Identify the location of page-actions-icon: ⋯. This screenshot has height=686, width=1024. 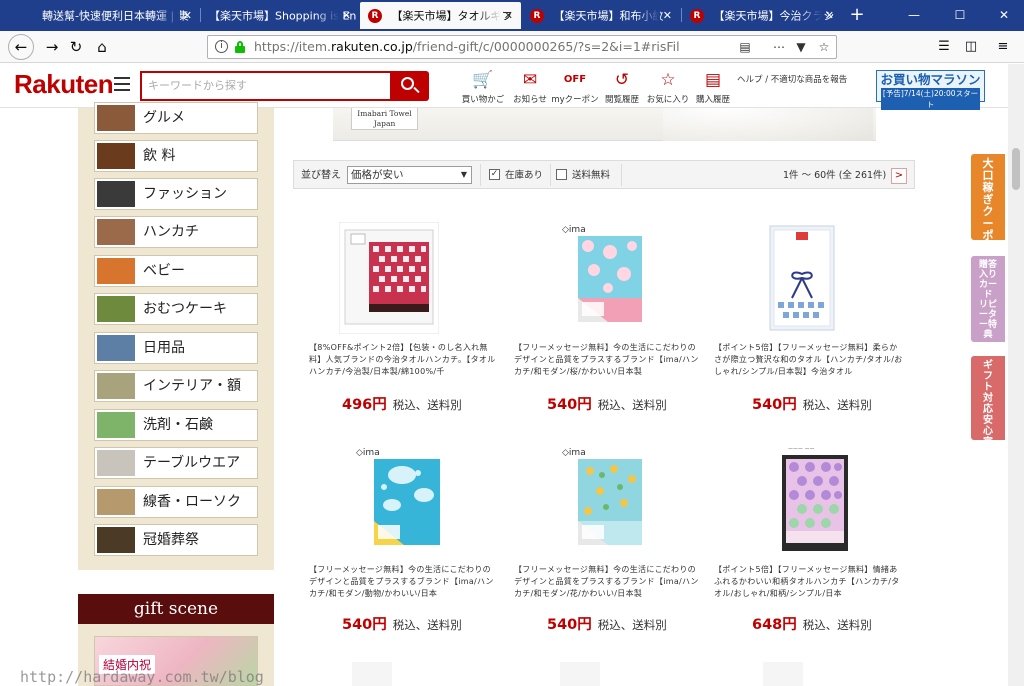
(779, 47).